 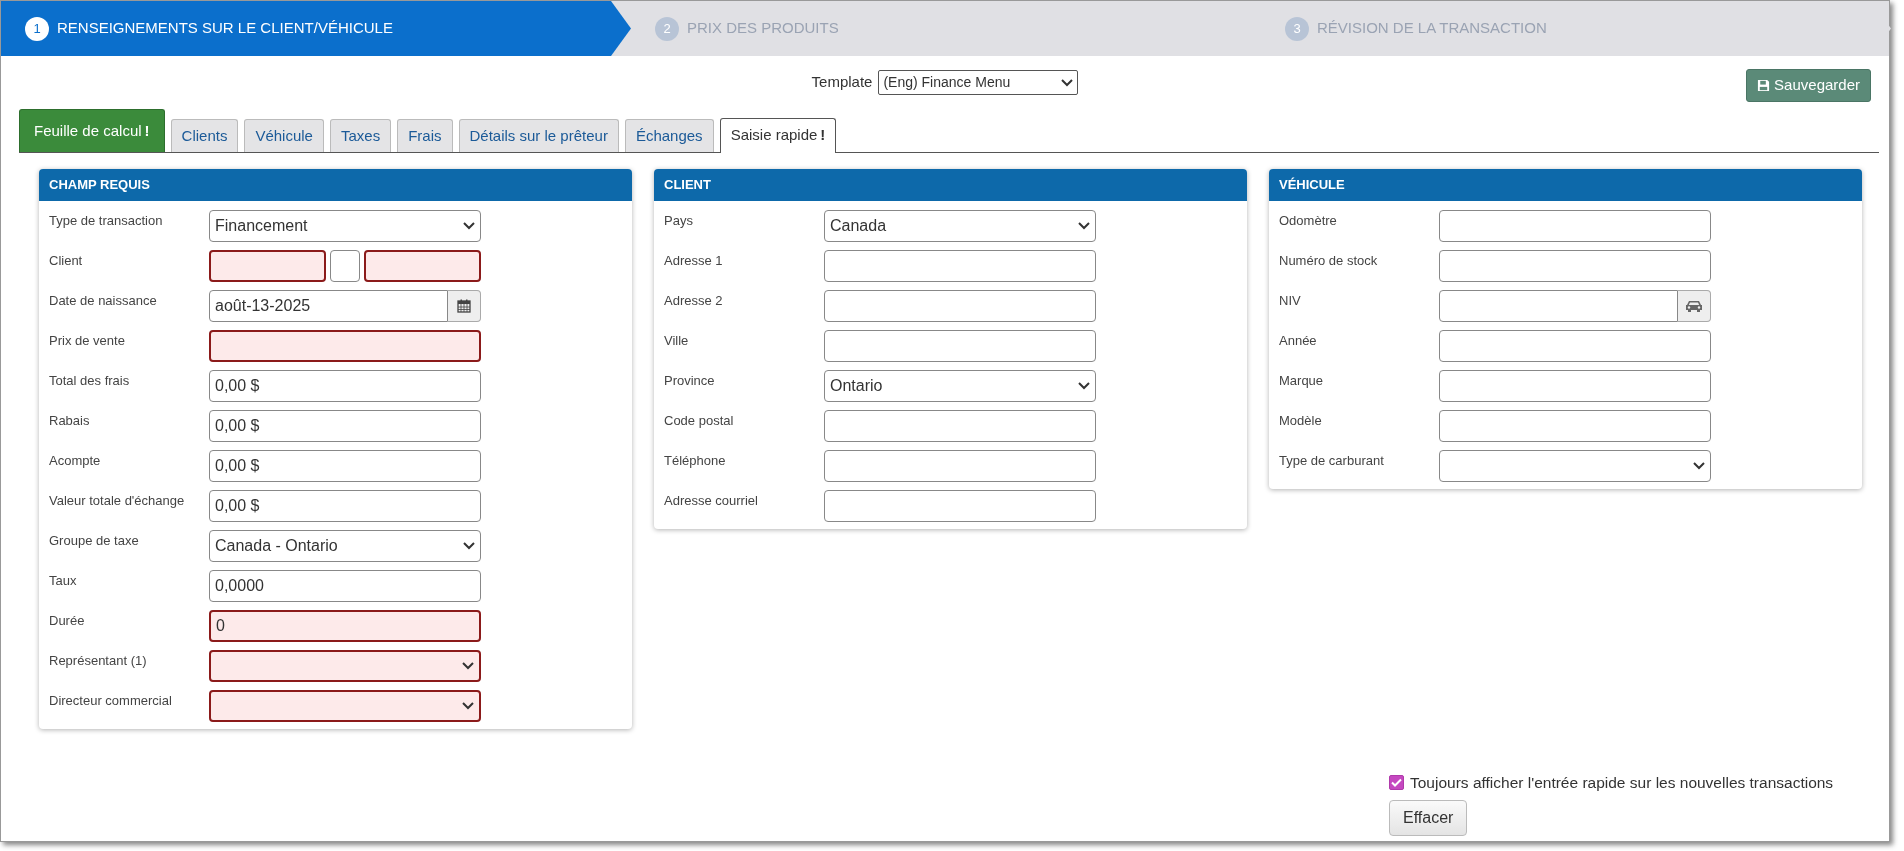 What do you see at coordinates (328, 305) in the screenshot?
I see `input-field: août-13-2025` at bounding box center [328, 305].